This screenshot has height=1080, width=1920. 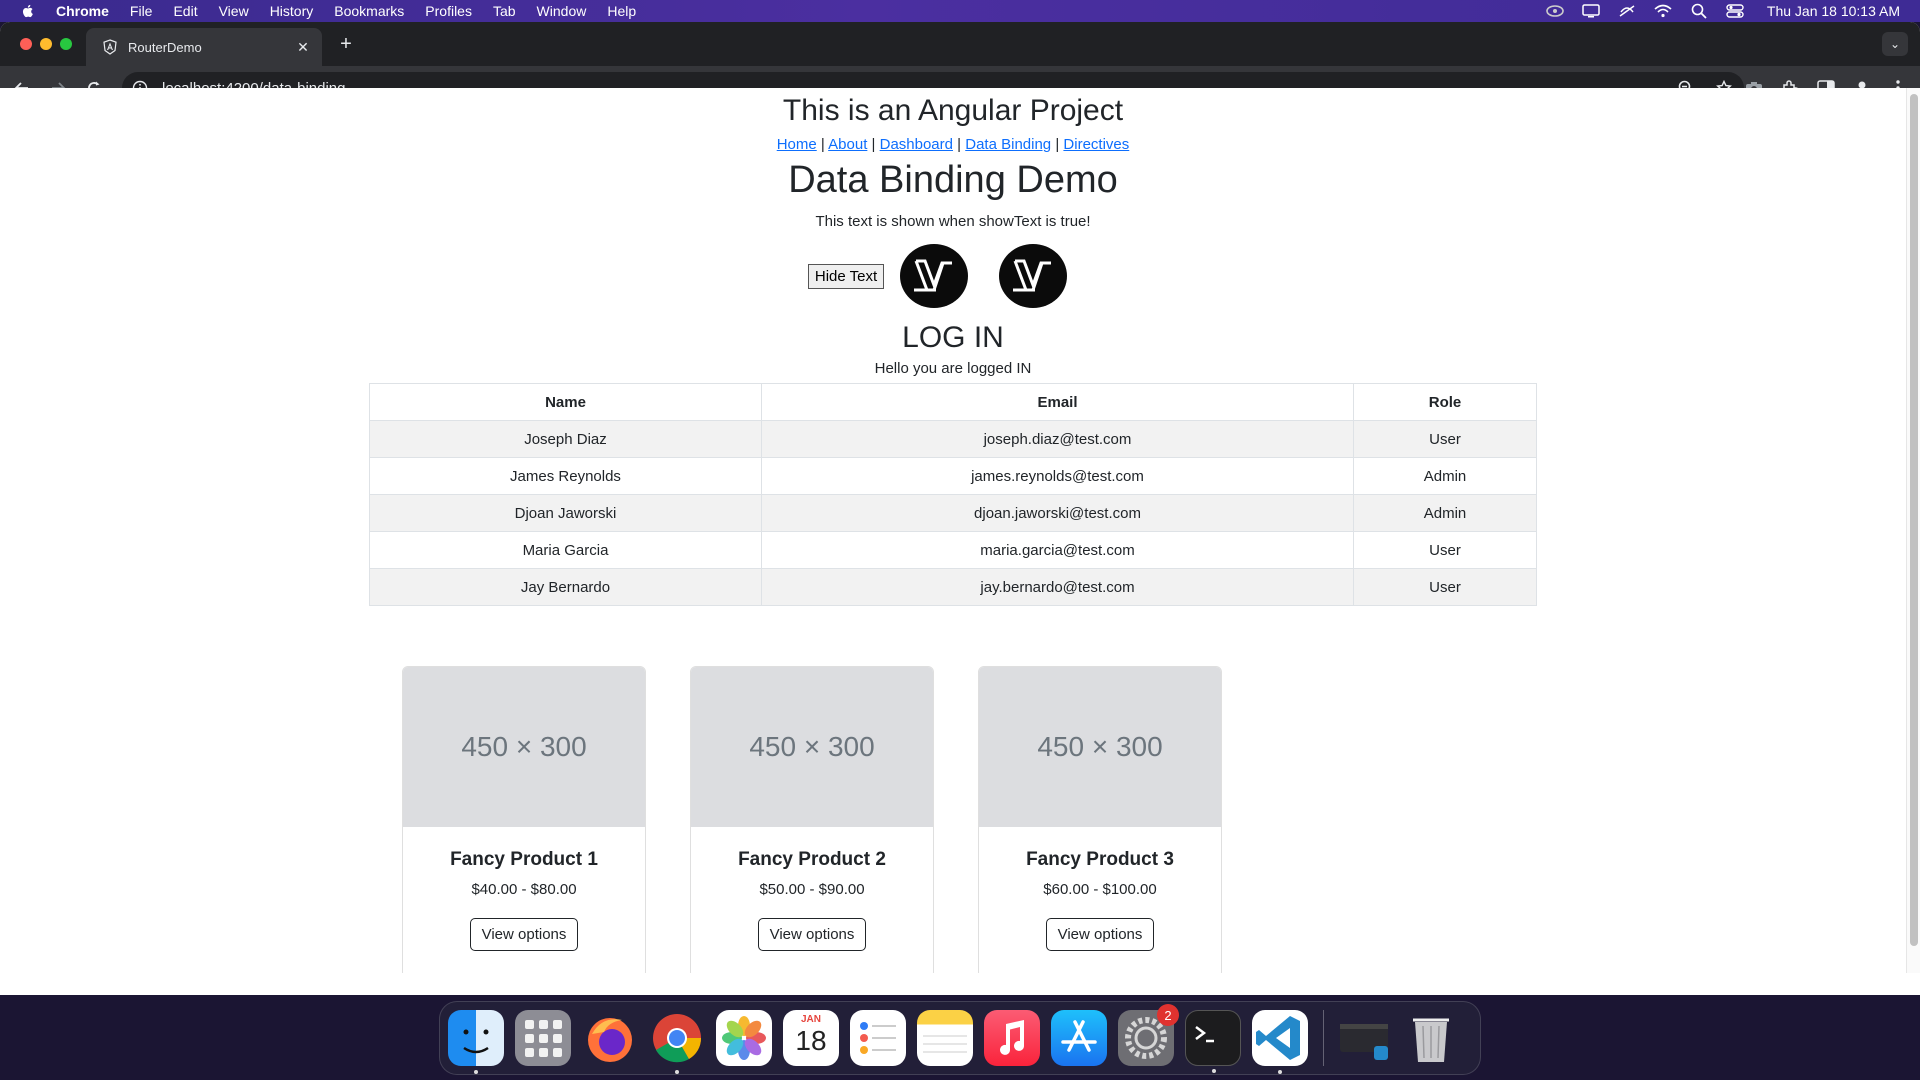 What do you see at coordinates (1057, 402) in the screenshot?
I see `column-header-email: Email` at bounding box center [1057, 402].